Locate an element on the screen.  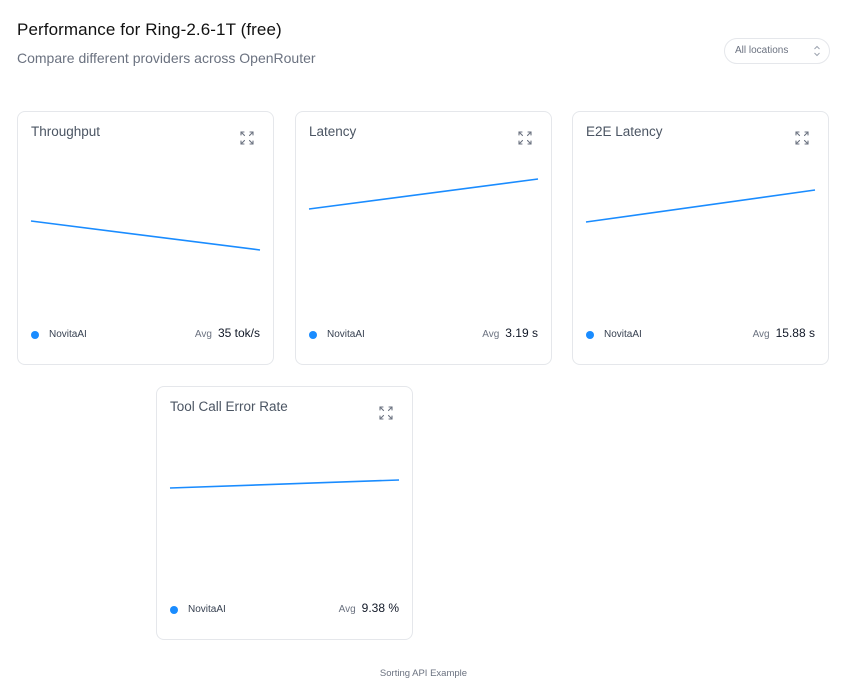
chevron-up-down-icon is located at coordinates (817, 51).